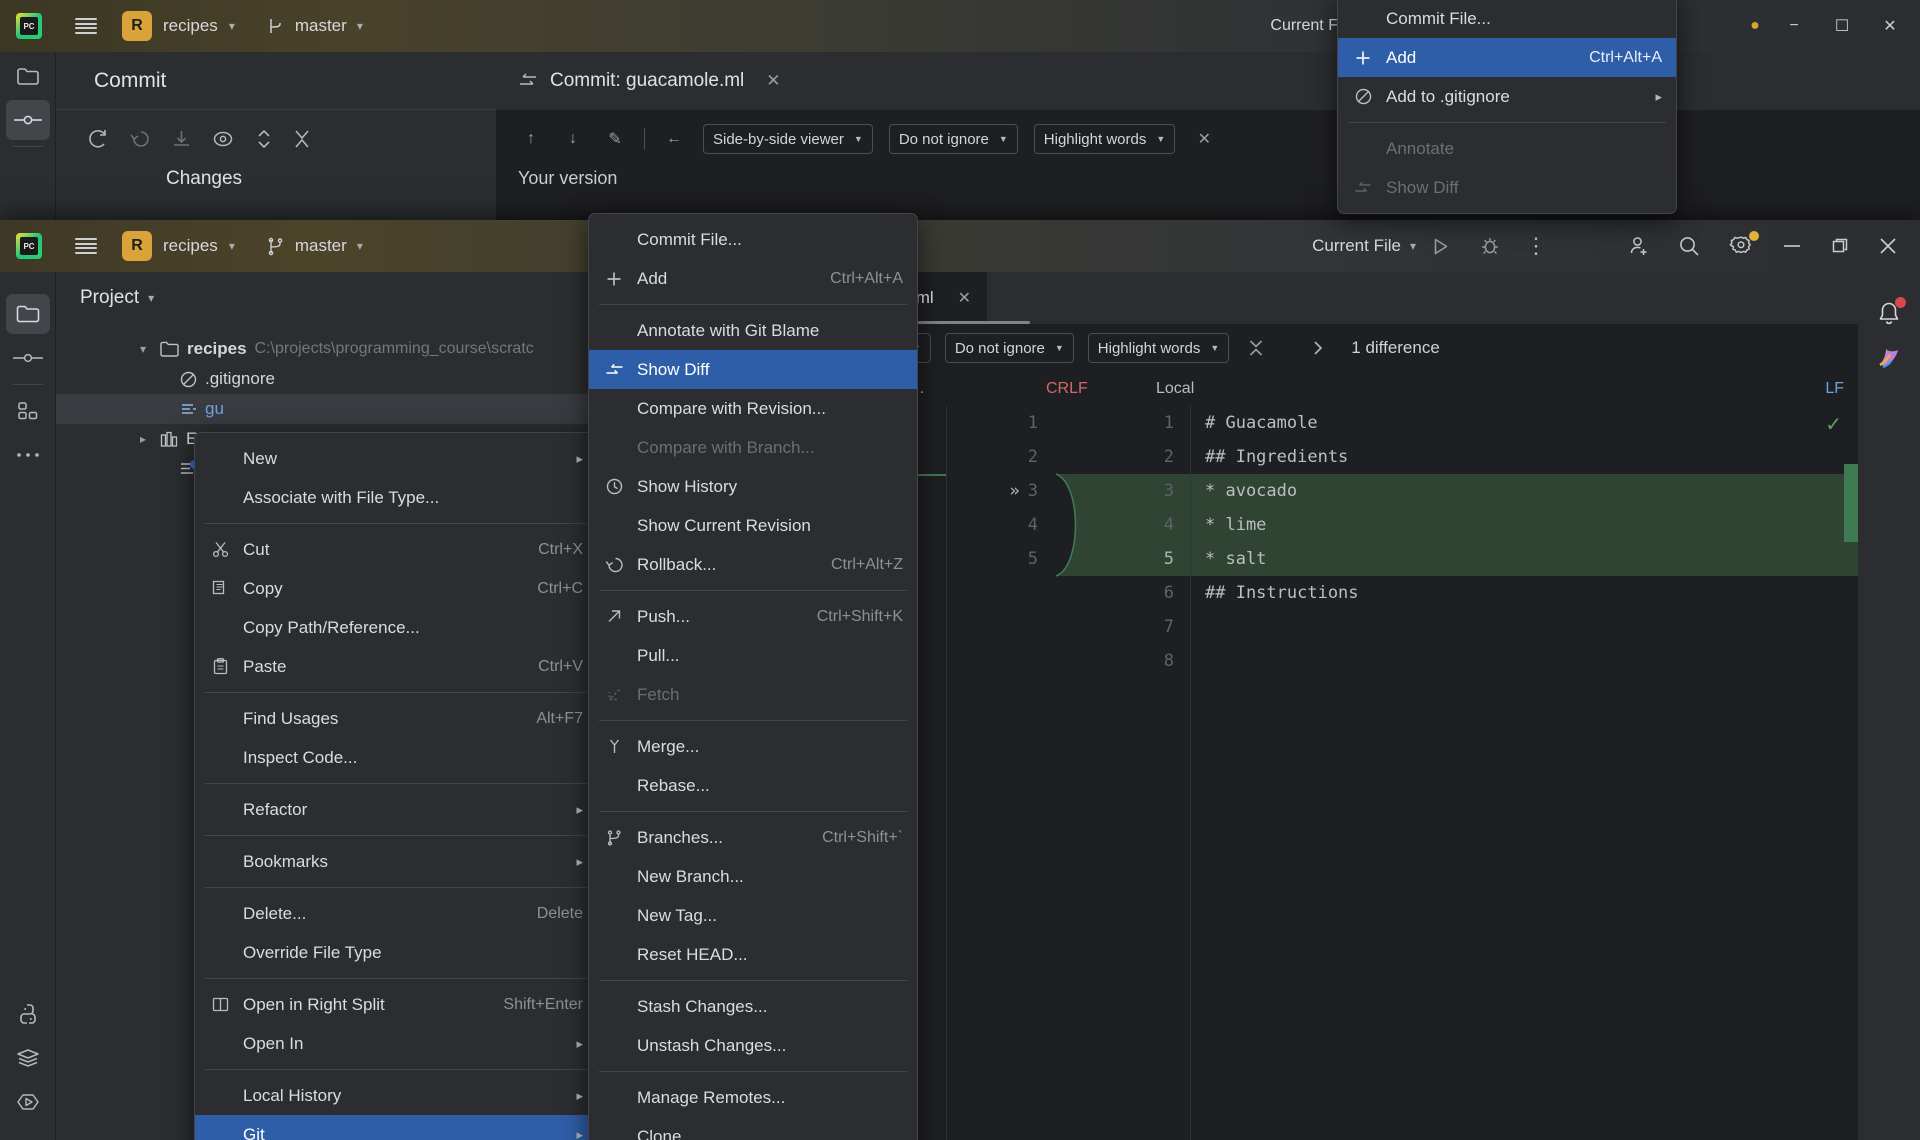 This screenshot has height=1140, width=1920. Describe the element at coordinates (28, 455) in the screenshot. I see `more-tool-windows-icon` at that location.